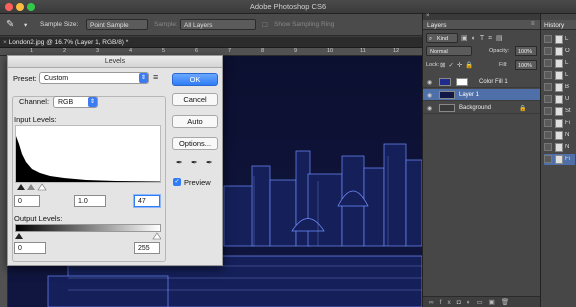 The height and width of the screenshot is (307, 576). I want to click on input-black-field: 0, so click(27, 201).